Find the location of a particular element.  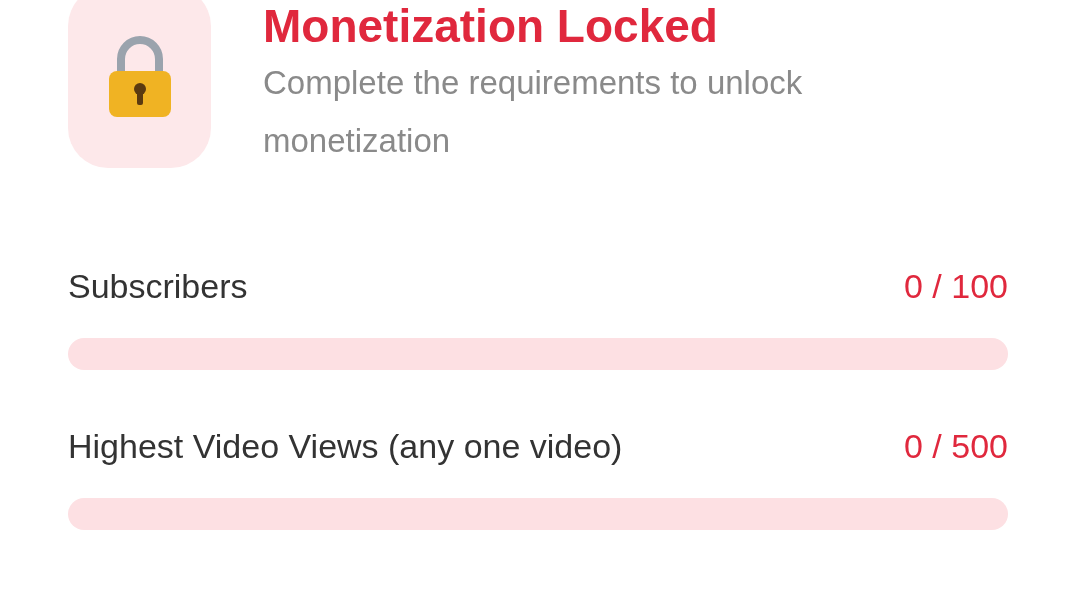

title: Monetization Locked is located at coordinates (491, 26).